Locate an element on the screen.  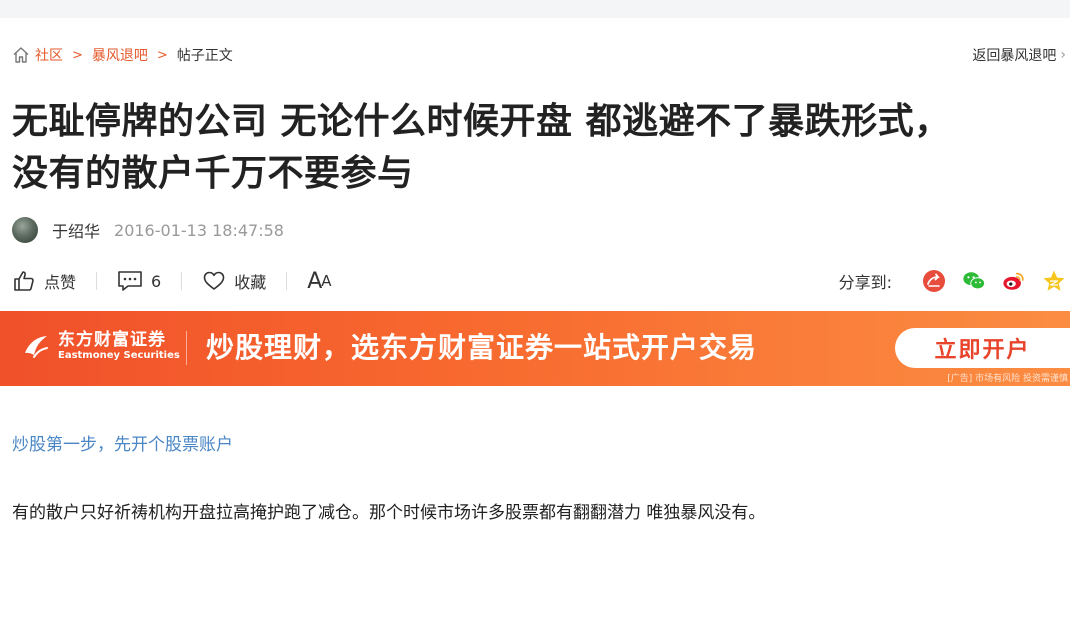
breadcrumb: 社区 > 暴风退吧 > 帖子正文 is located at coordinates (122, 55).